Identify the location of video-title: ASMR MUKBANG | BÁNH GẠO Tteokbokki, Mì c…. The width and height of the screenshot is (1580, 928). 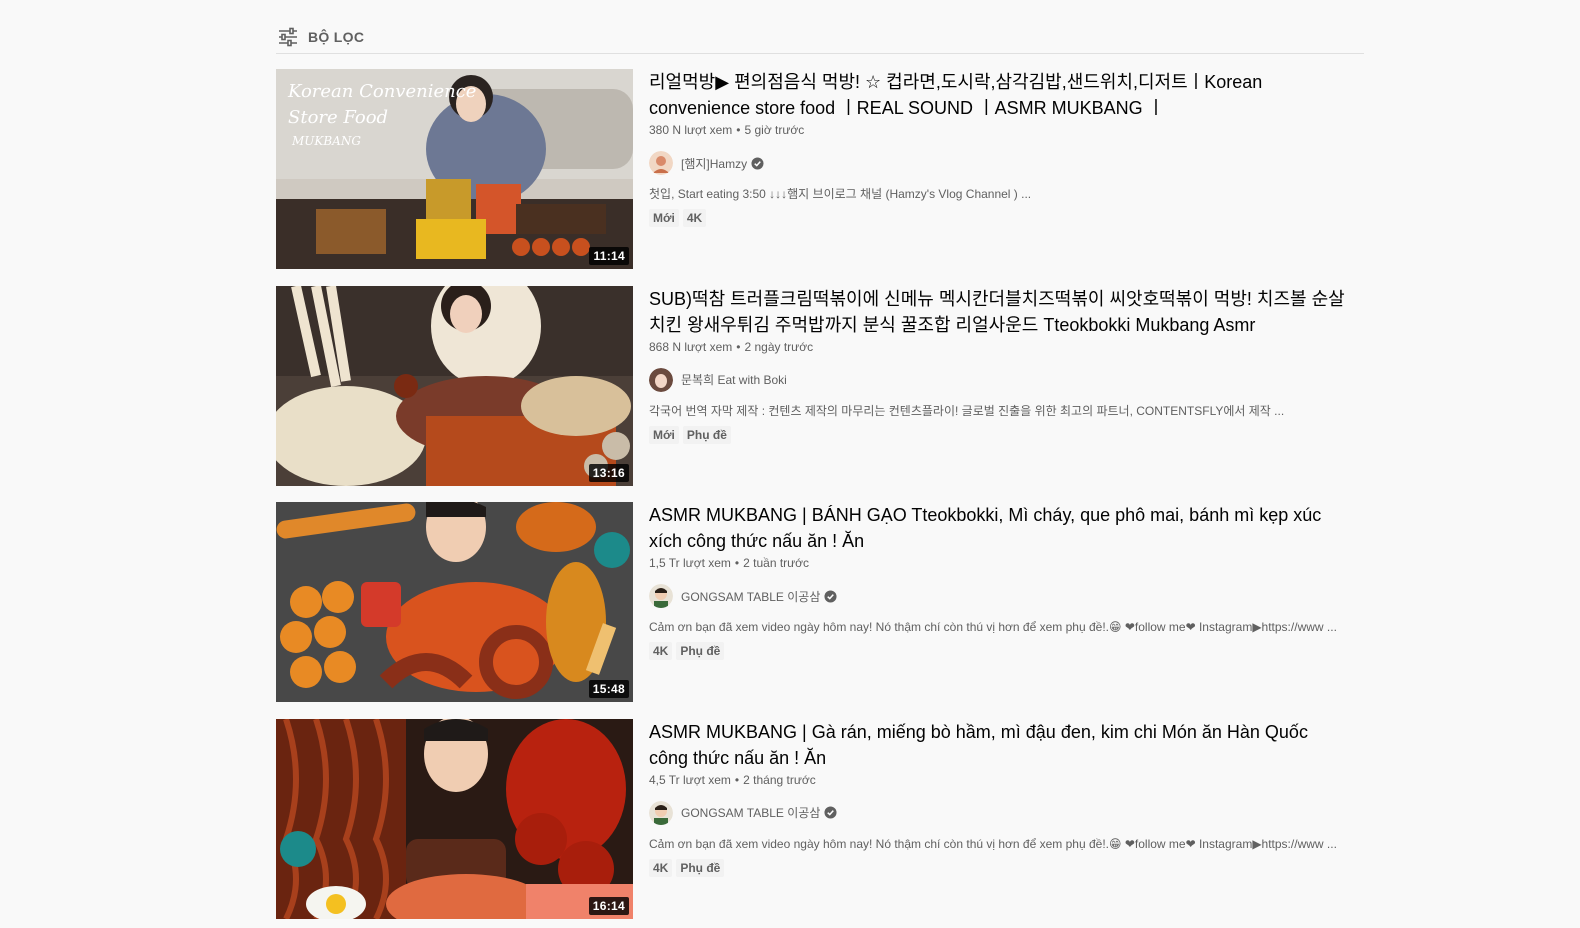
(999, 528).